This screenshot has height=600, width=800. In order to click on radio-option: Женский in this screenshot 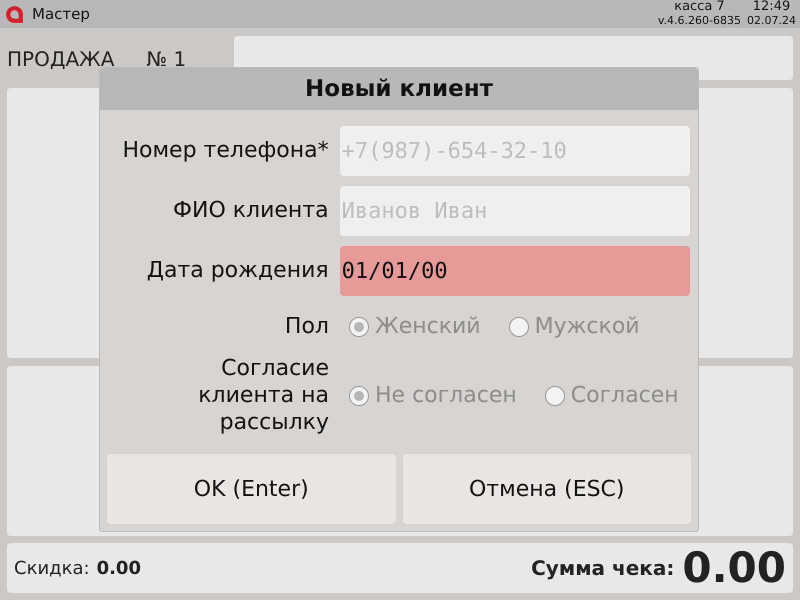, I will do `click(415, 326)`.